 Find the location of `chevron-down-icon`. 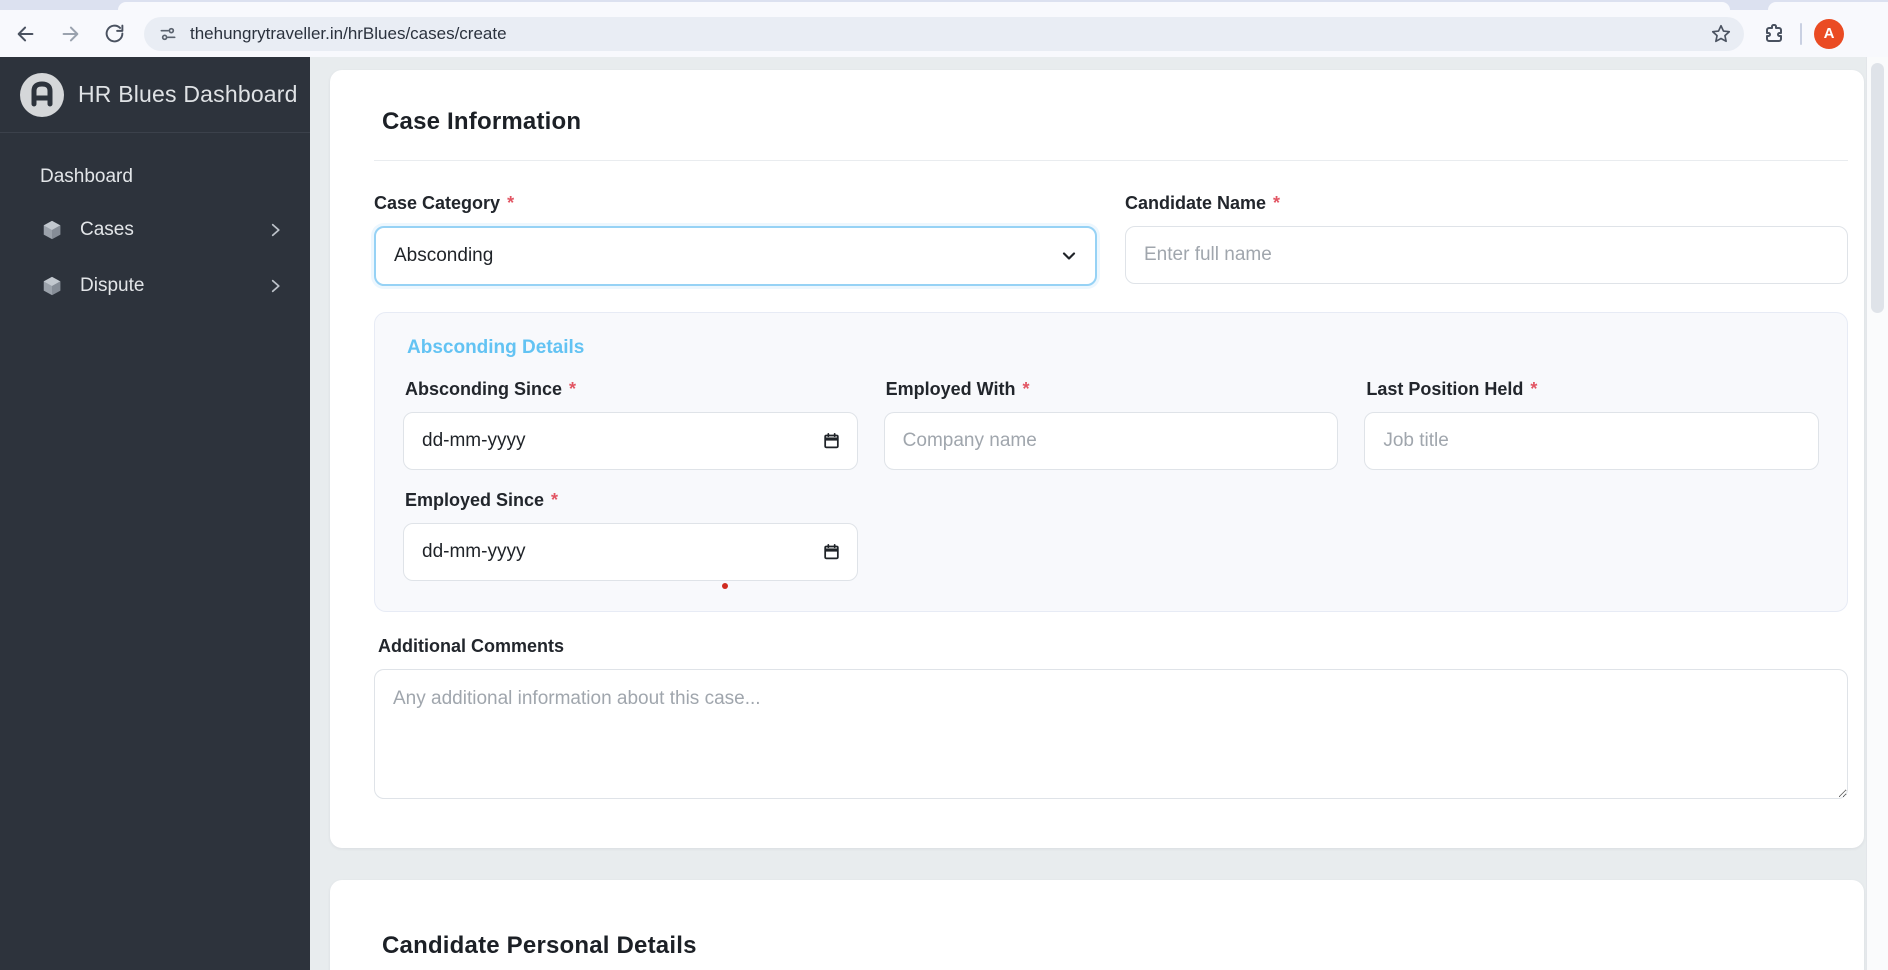

chevron-down-icon is located at coordinates (1069, 256).